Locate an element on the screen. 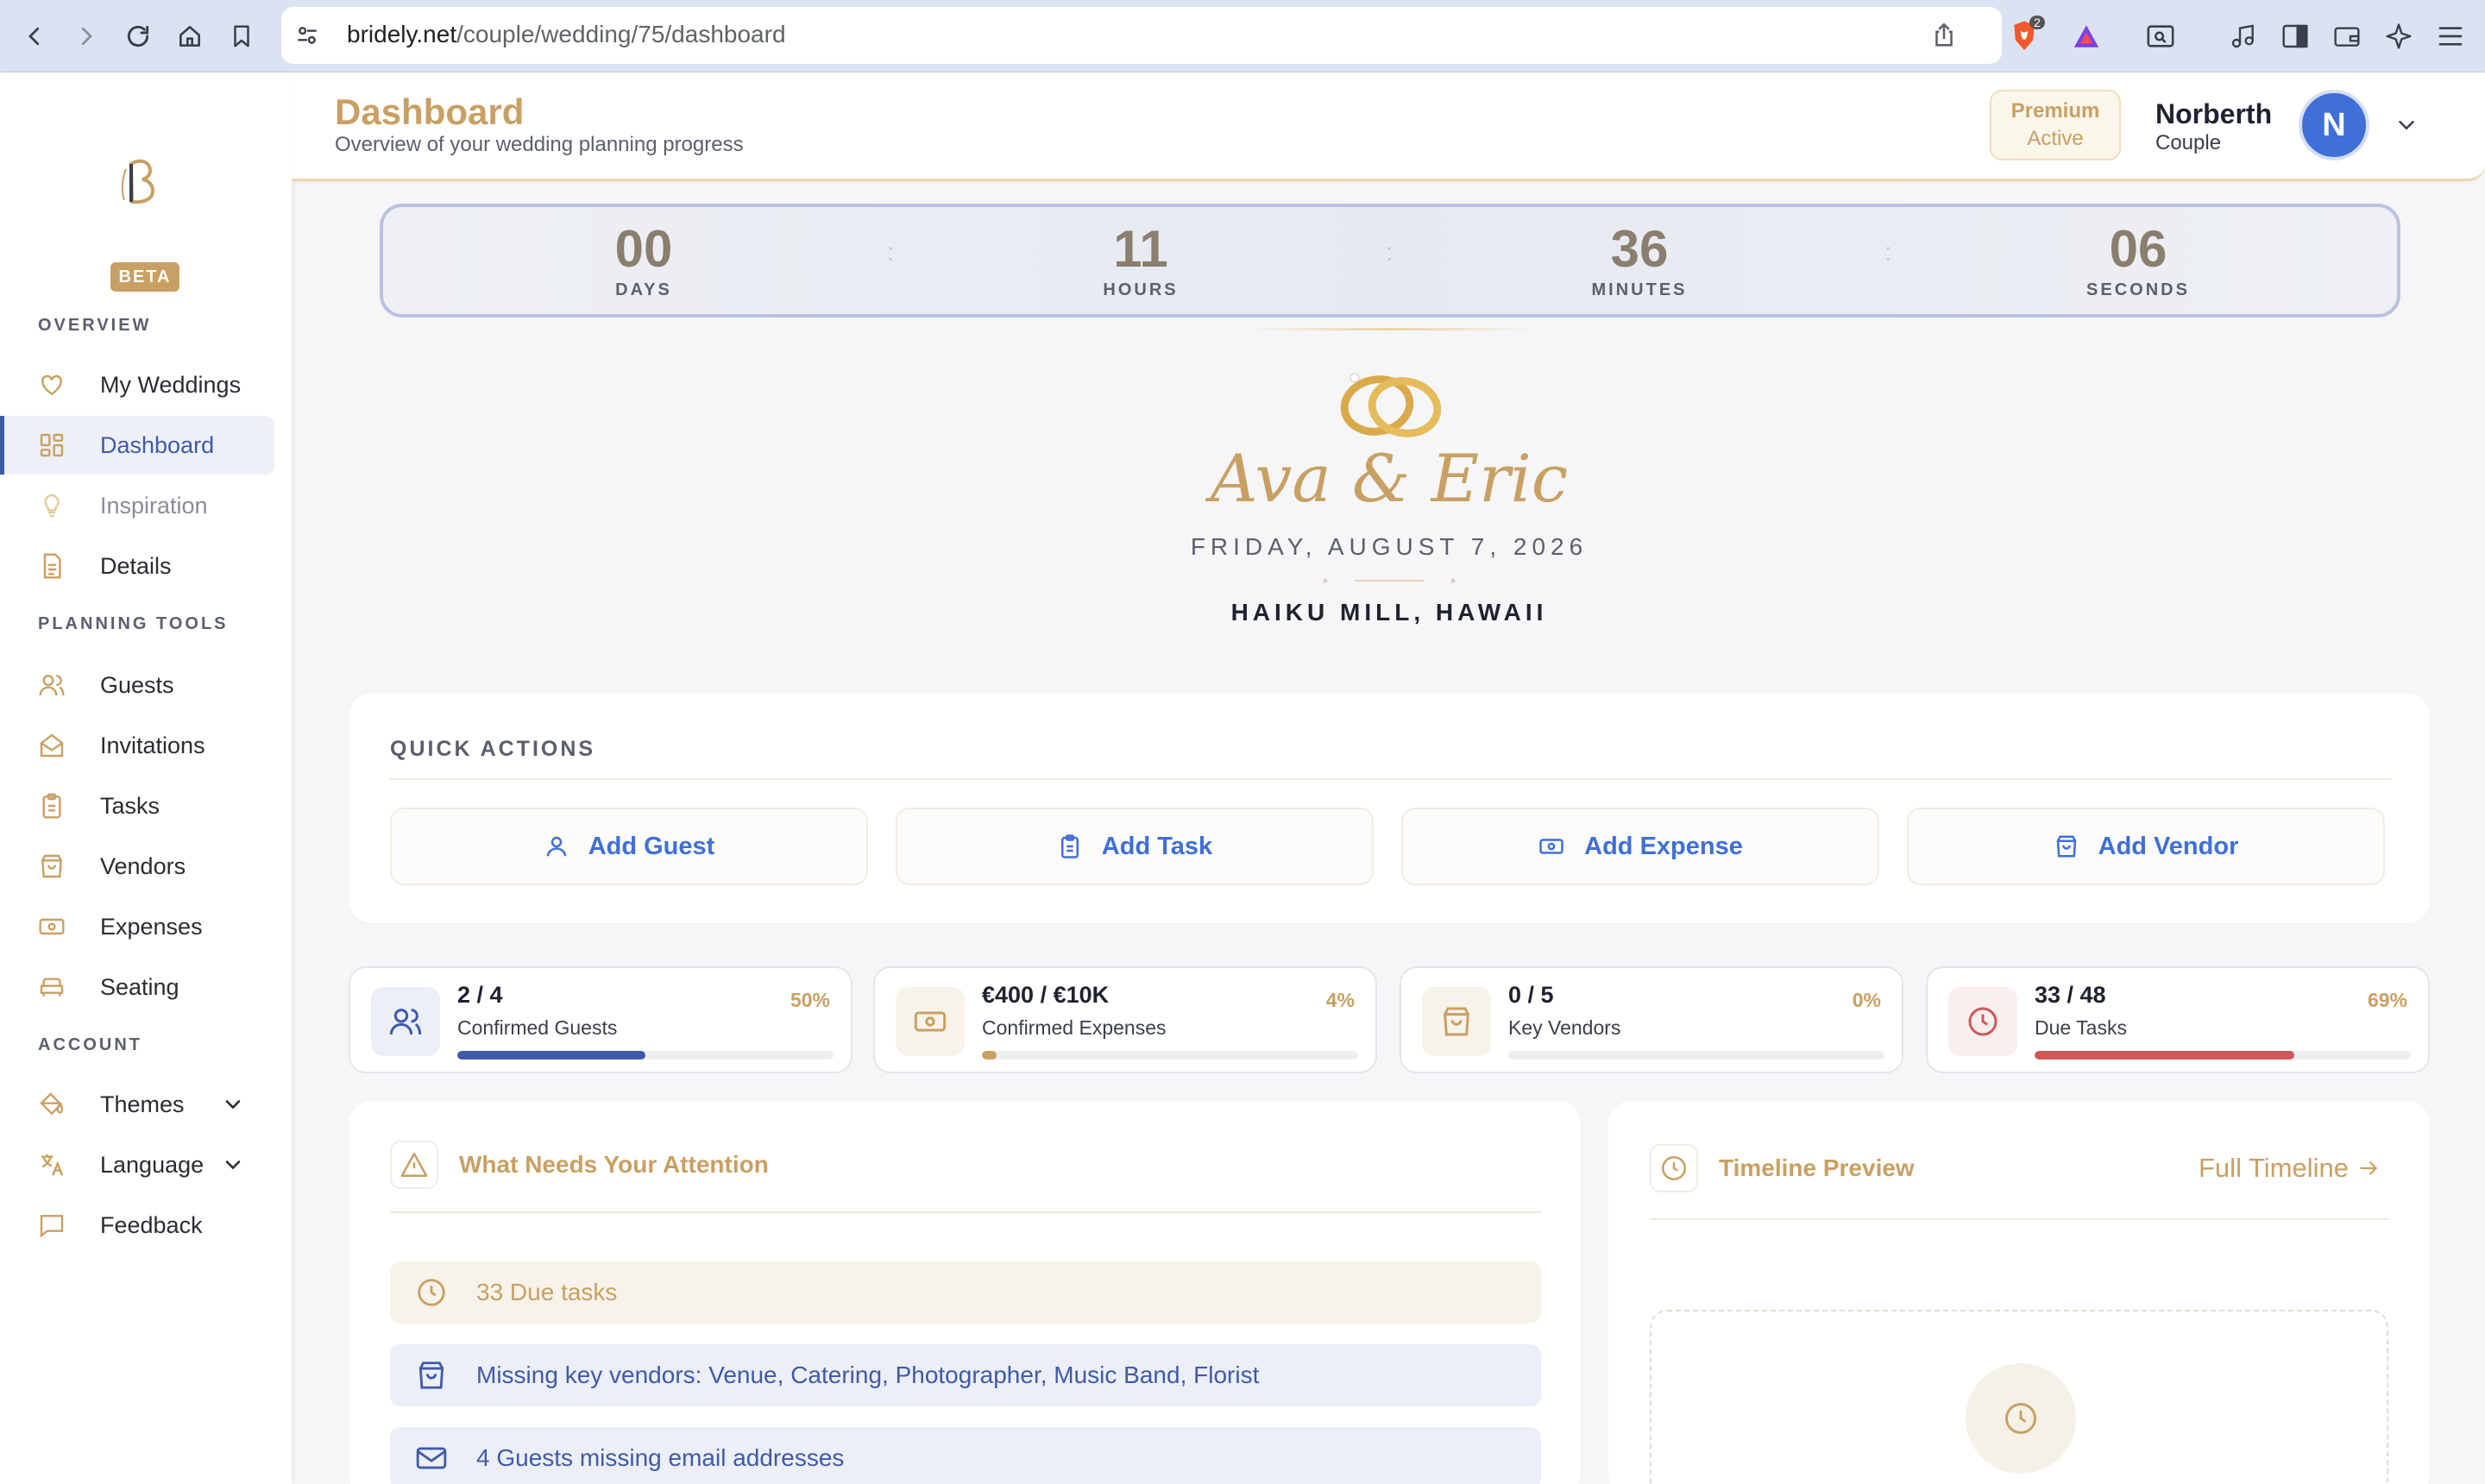 This screenshot has width=2485, height=1484. add-task-label: Add Task is located at coordinates (1157, 846).